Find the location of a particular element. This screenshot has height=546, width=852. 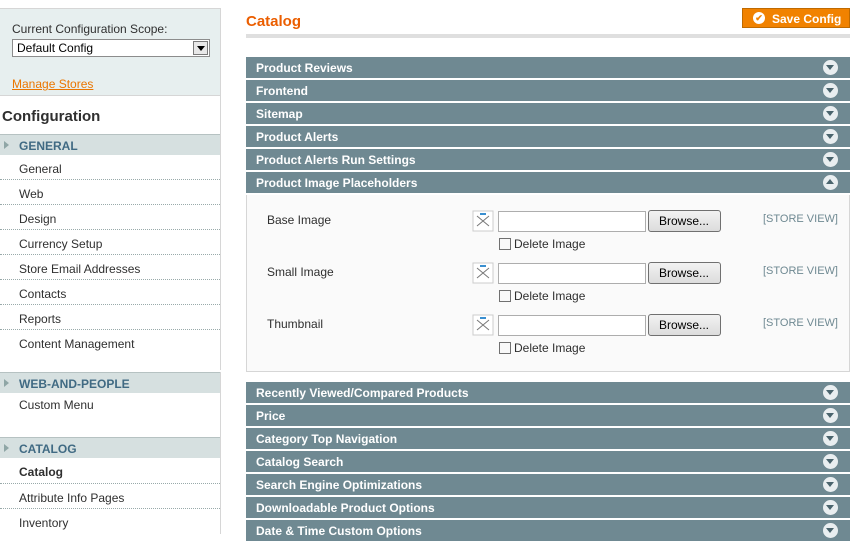

nav-heading-web-and-people: WEB-AND-PEOPLE is located at coordinates (110, 382).